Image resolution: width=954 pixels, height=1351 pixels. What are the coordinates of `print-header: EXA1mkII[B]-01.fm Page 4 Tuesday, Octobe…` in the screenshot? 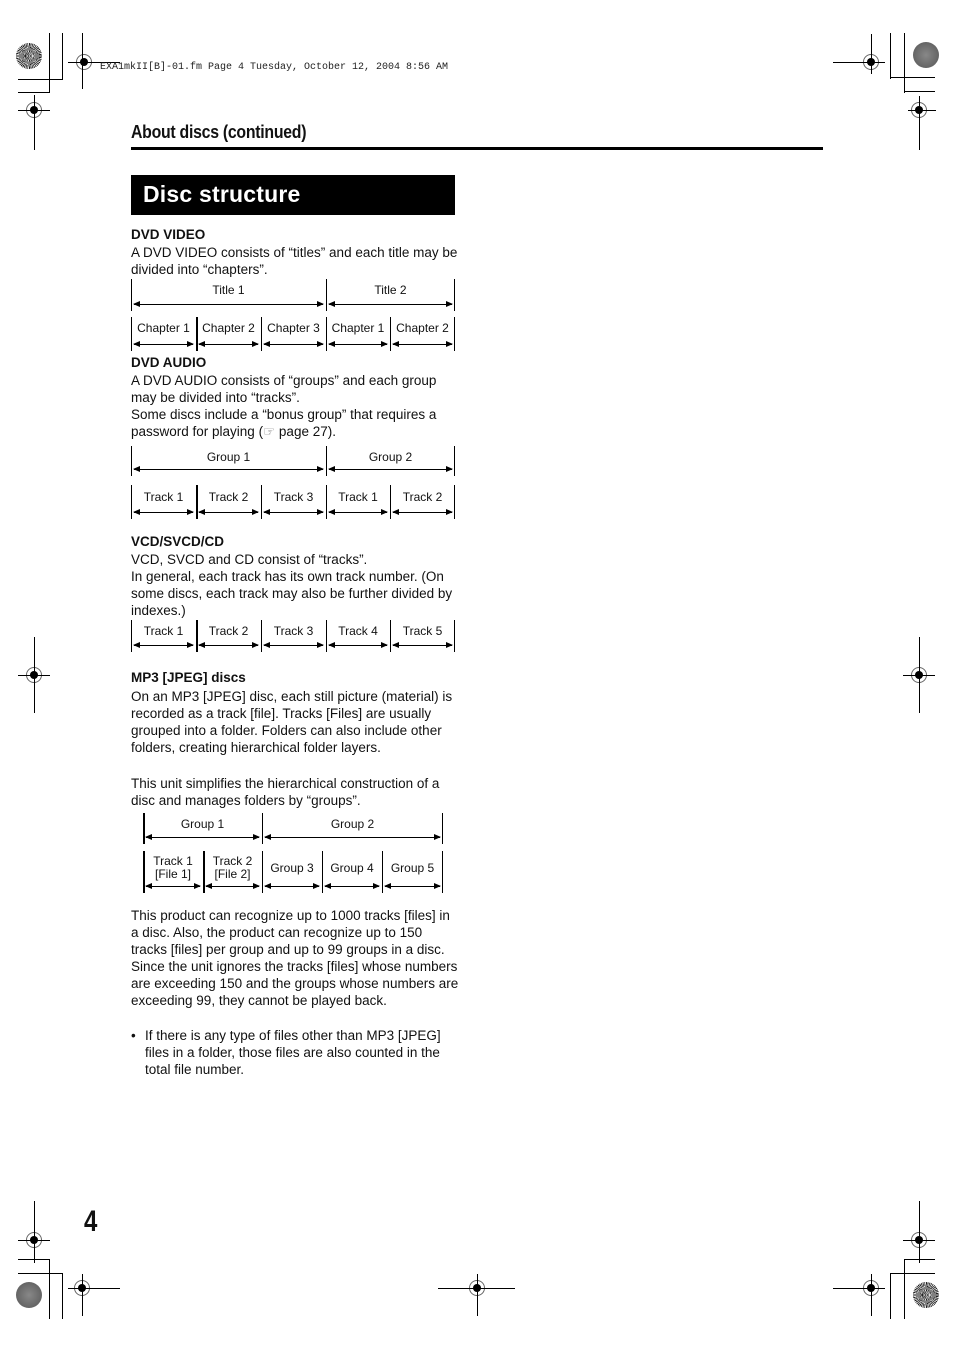 It's located at (274, 67).